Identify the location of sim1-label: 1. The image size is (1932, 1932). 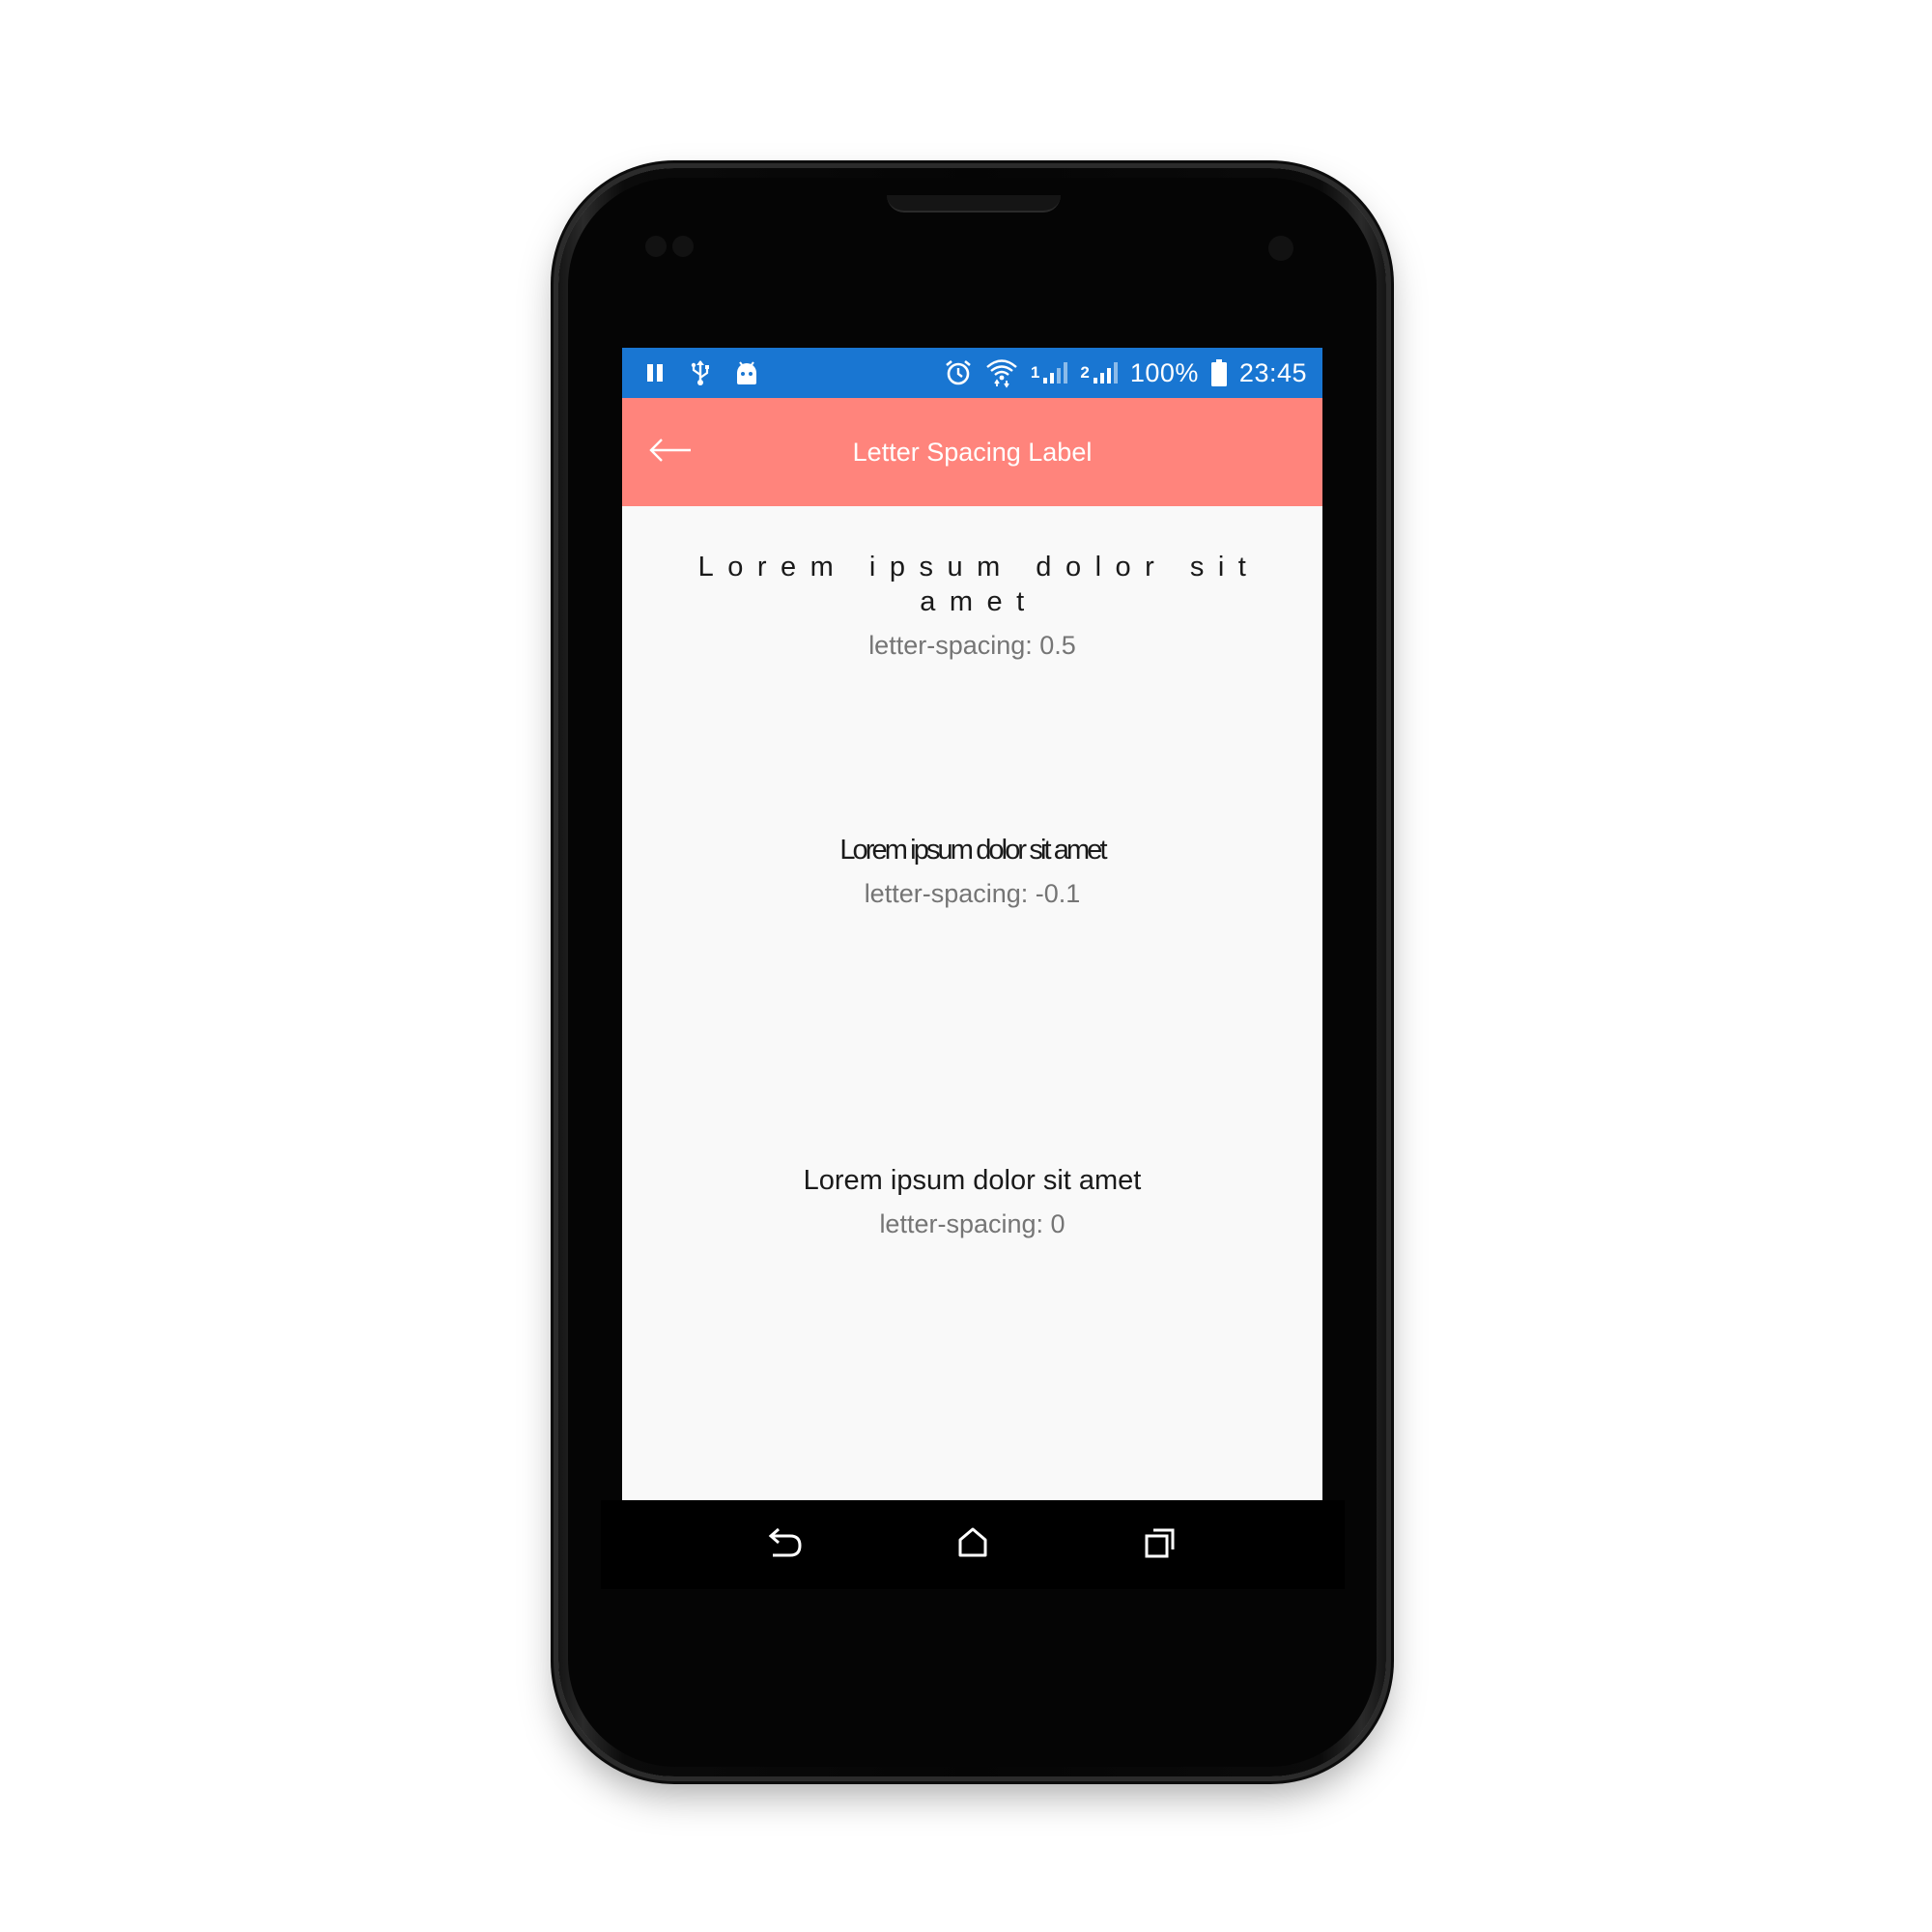
(1035, 372).